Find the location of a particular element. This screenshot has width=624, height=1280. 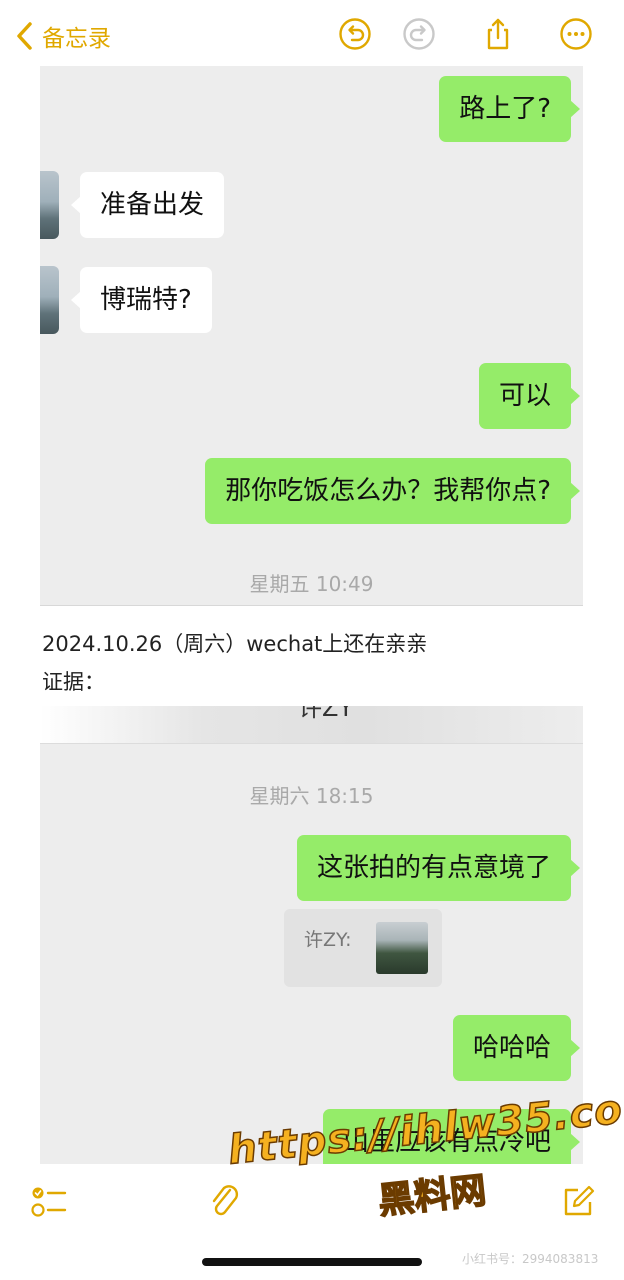

redo-icon is located at coordinates (419, 34).